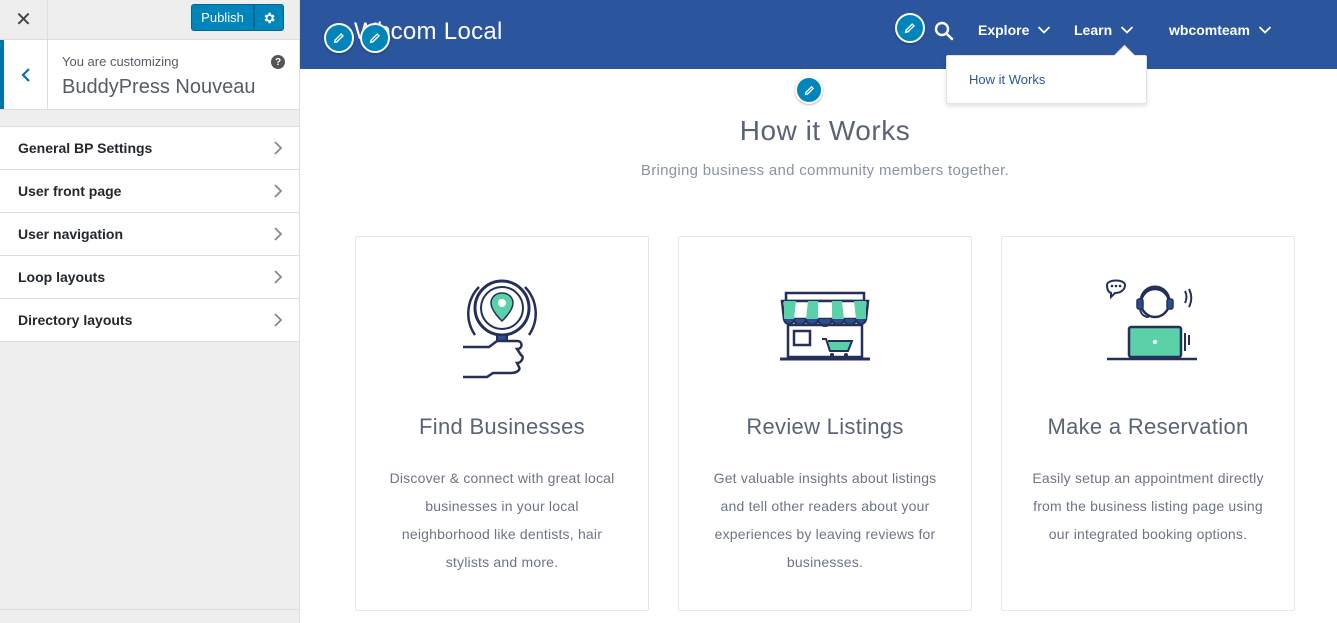 Image resolution: width=1337 pixels, height=623 pixels. What do you see at coordinates (149, 616) in the screenshot?
I see `customizer-footer` at bounding box center [149, 616].